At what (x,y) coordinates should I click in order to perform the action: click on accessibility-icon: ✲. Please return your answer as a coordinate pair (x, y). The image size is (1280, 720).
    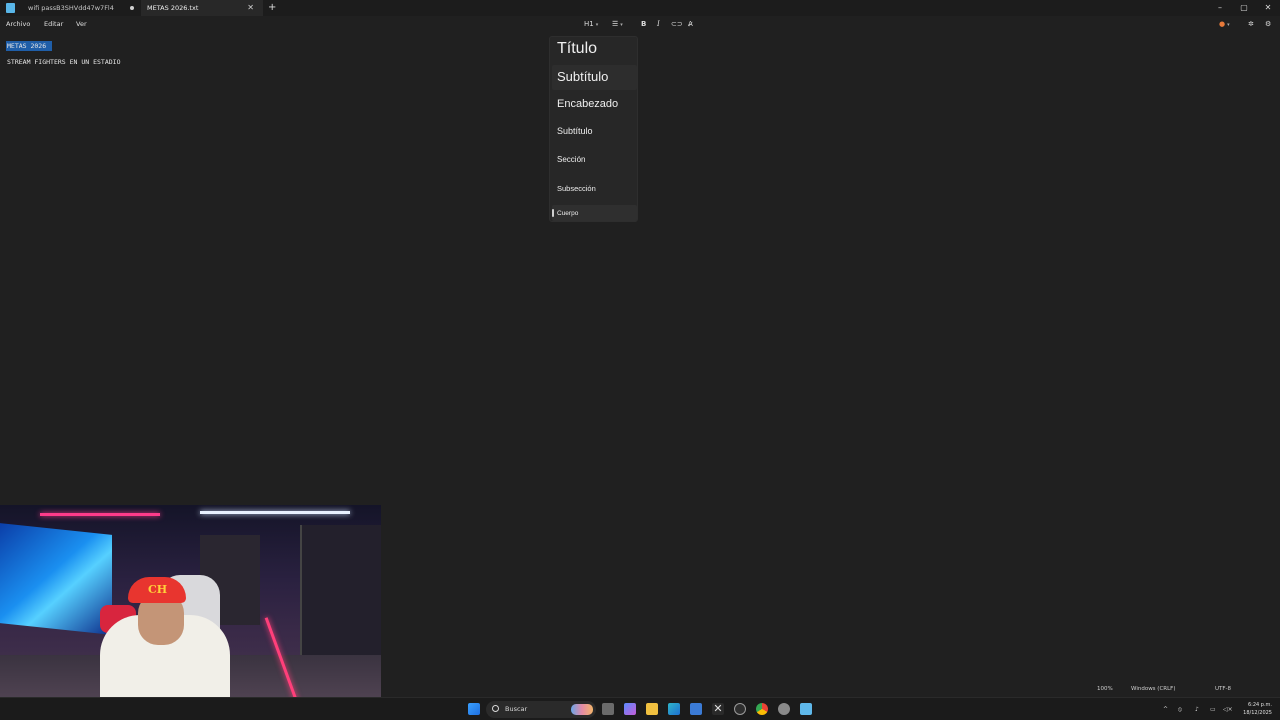
    Looking at the image, I should click on (1251, 24).